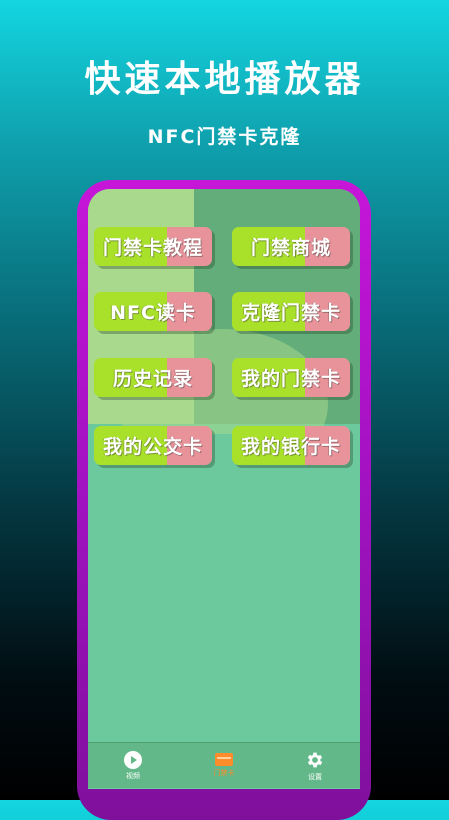  I want to click on menu-button-my-bus-card: 我的公交卡, so click(153, 445).